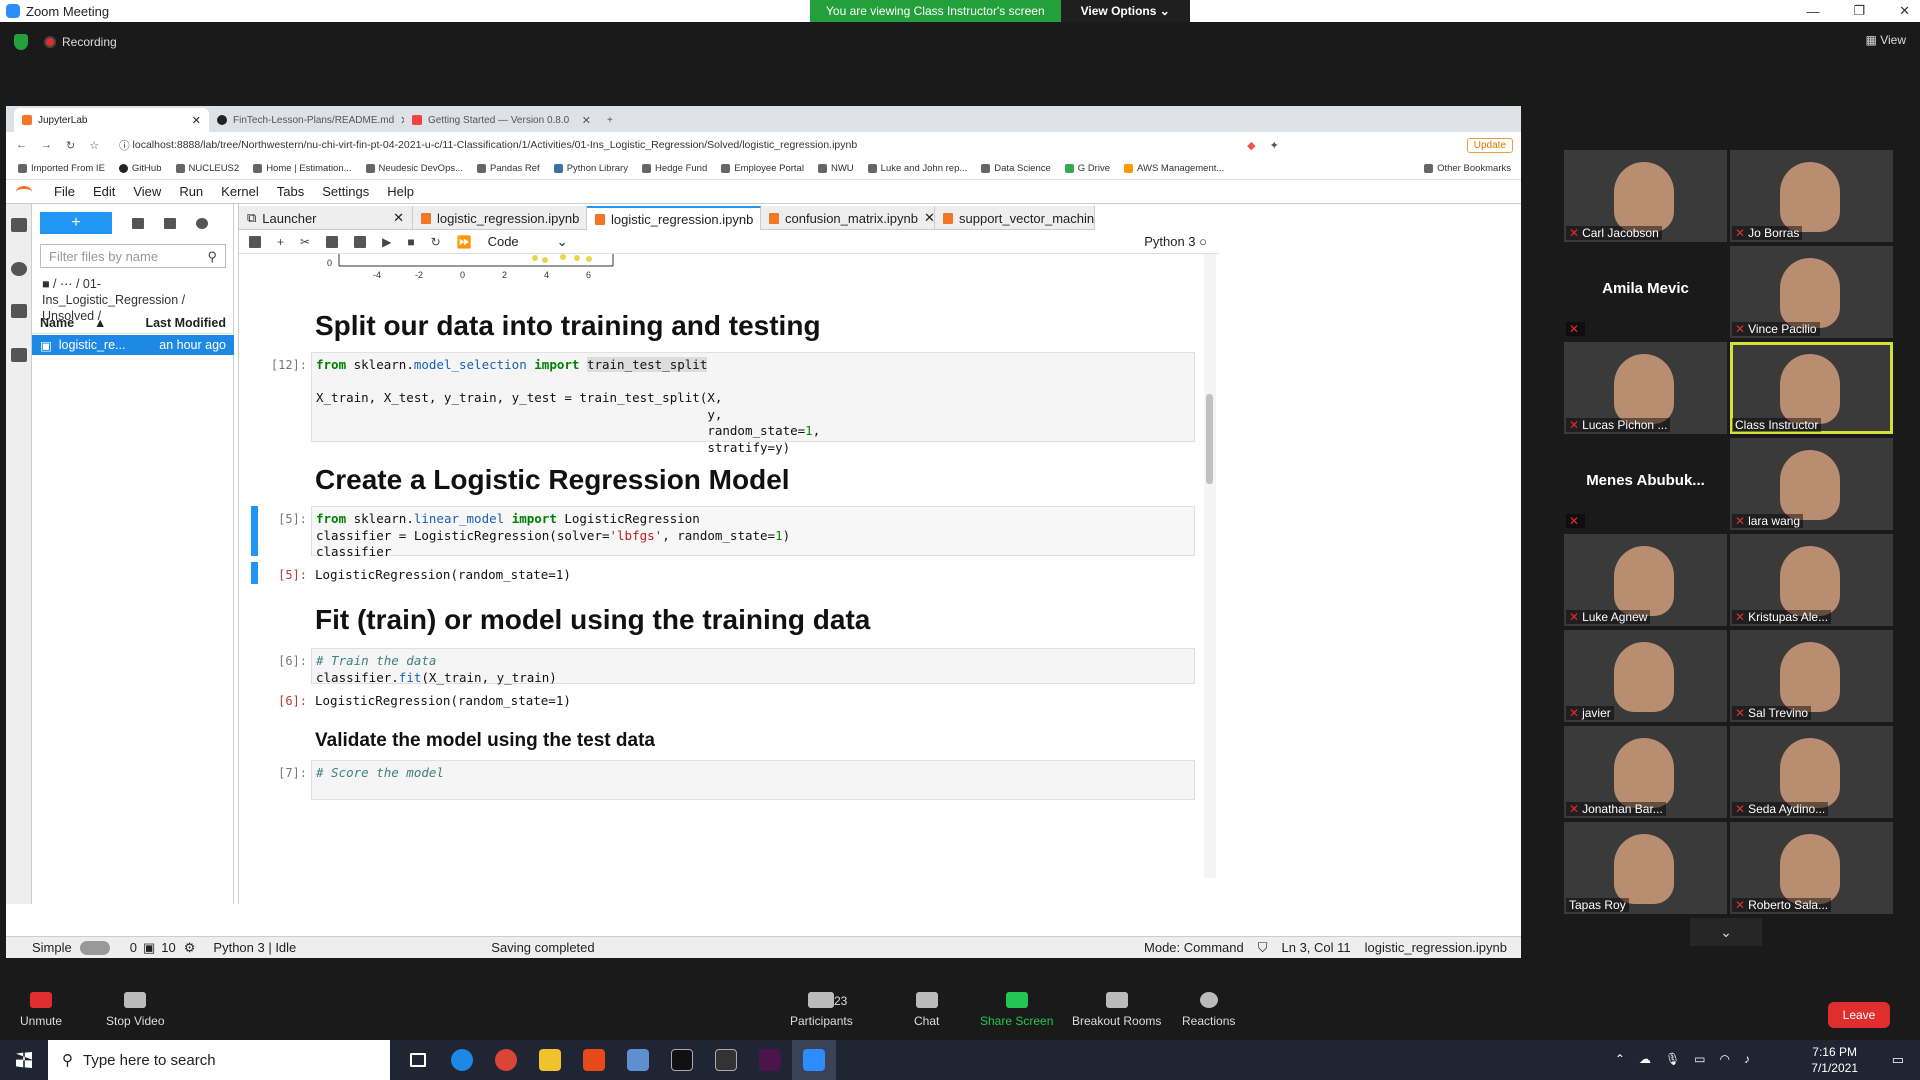  I want to click on browser-tab-jupyterlab: JupyterLab ✕, so click(111, 120).